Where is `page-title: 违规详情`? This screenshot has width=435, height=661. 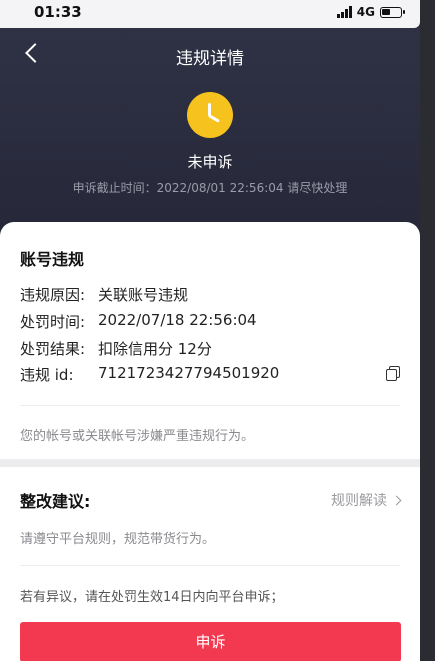 page-title: 违规详情 is located at coordinates (210, 59).